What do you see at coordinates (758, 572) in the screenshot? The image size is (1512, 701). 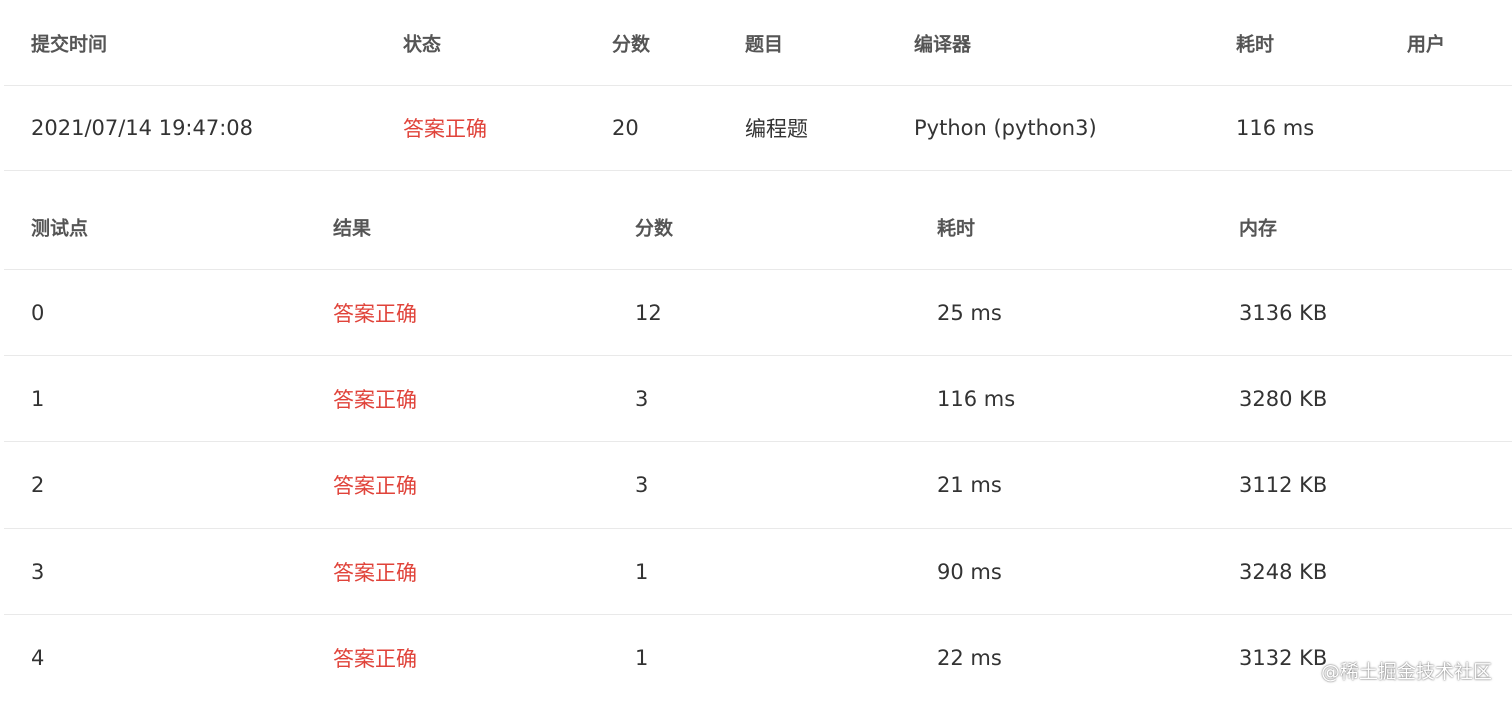 I see `table-row: 3 答案正确 1 90 ms 3248 KB` at bounding box center [758, 572].